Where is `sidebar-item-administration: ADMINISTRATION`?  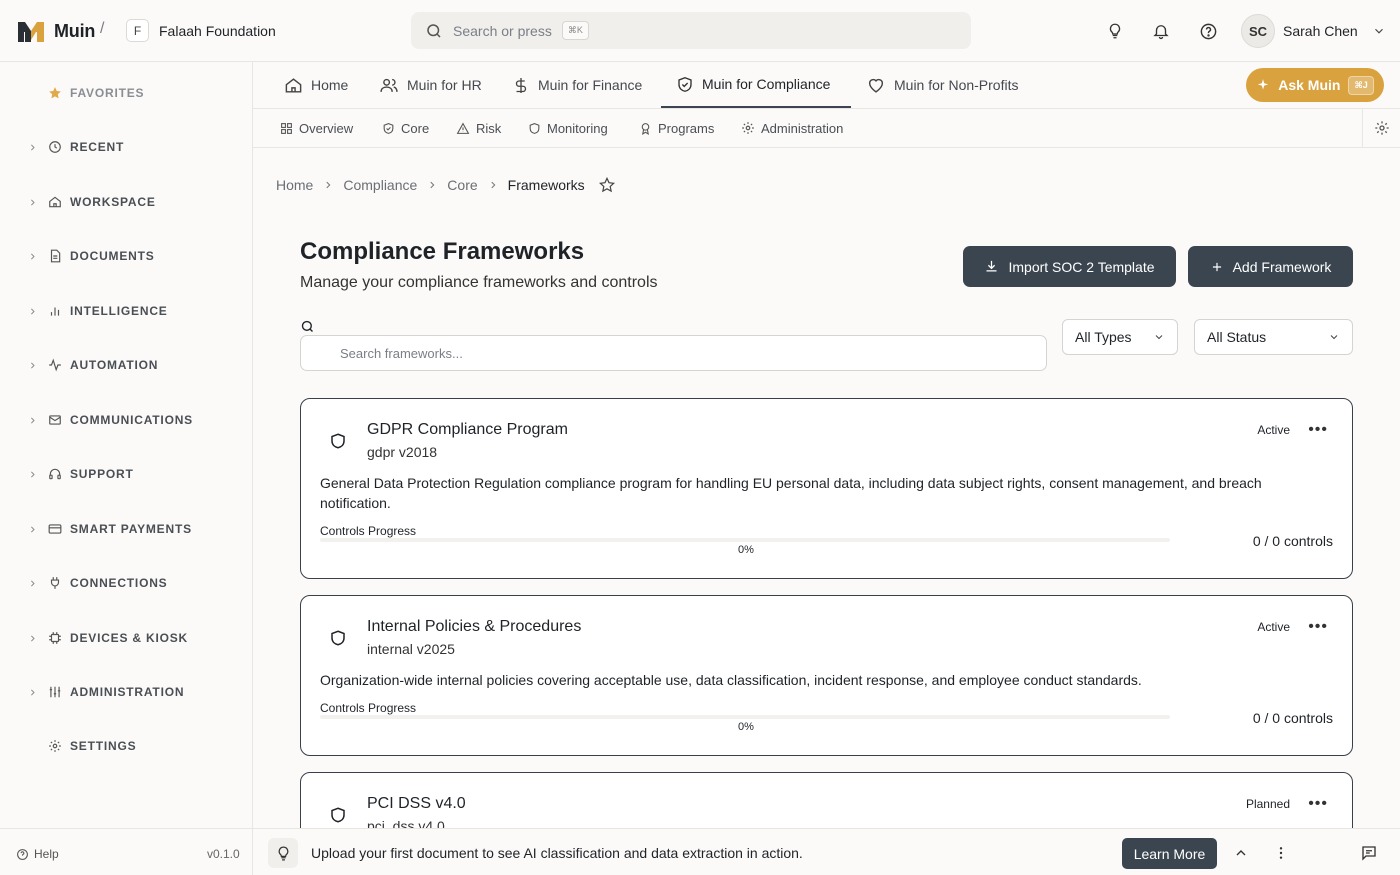
sidebar-item-administration: ADMINISTRATION is located at coordinates (126, 692).